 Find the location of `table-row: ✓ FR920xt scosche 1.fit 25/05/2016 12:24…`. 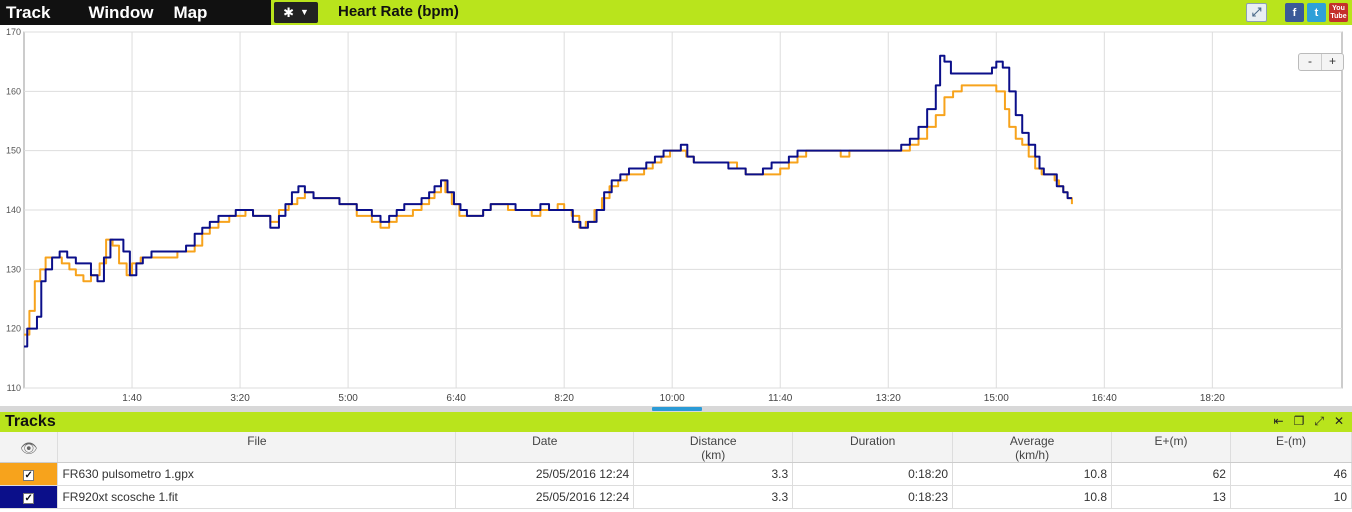

table-row: ✓ FR920xt scosche 1.fit 25/05/2016 12:24… is located at coordinates (676, 497).